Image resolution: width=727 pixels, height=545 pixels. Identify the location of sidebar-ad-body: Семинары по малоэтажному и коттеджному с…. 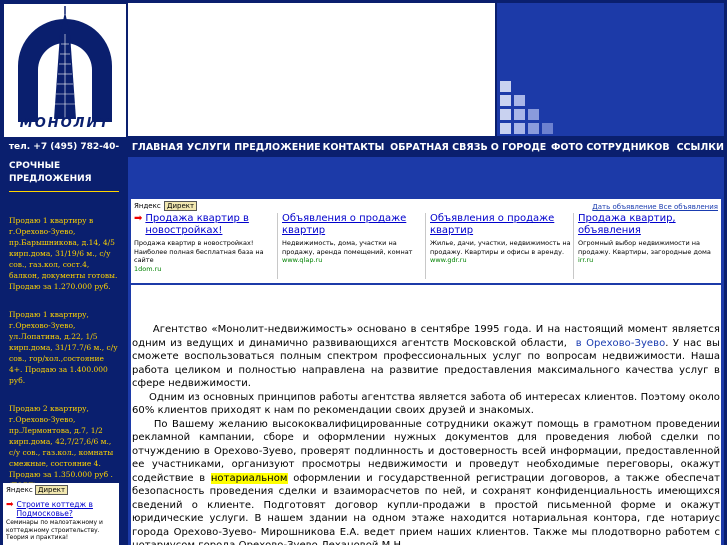
(54, 530).